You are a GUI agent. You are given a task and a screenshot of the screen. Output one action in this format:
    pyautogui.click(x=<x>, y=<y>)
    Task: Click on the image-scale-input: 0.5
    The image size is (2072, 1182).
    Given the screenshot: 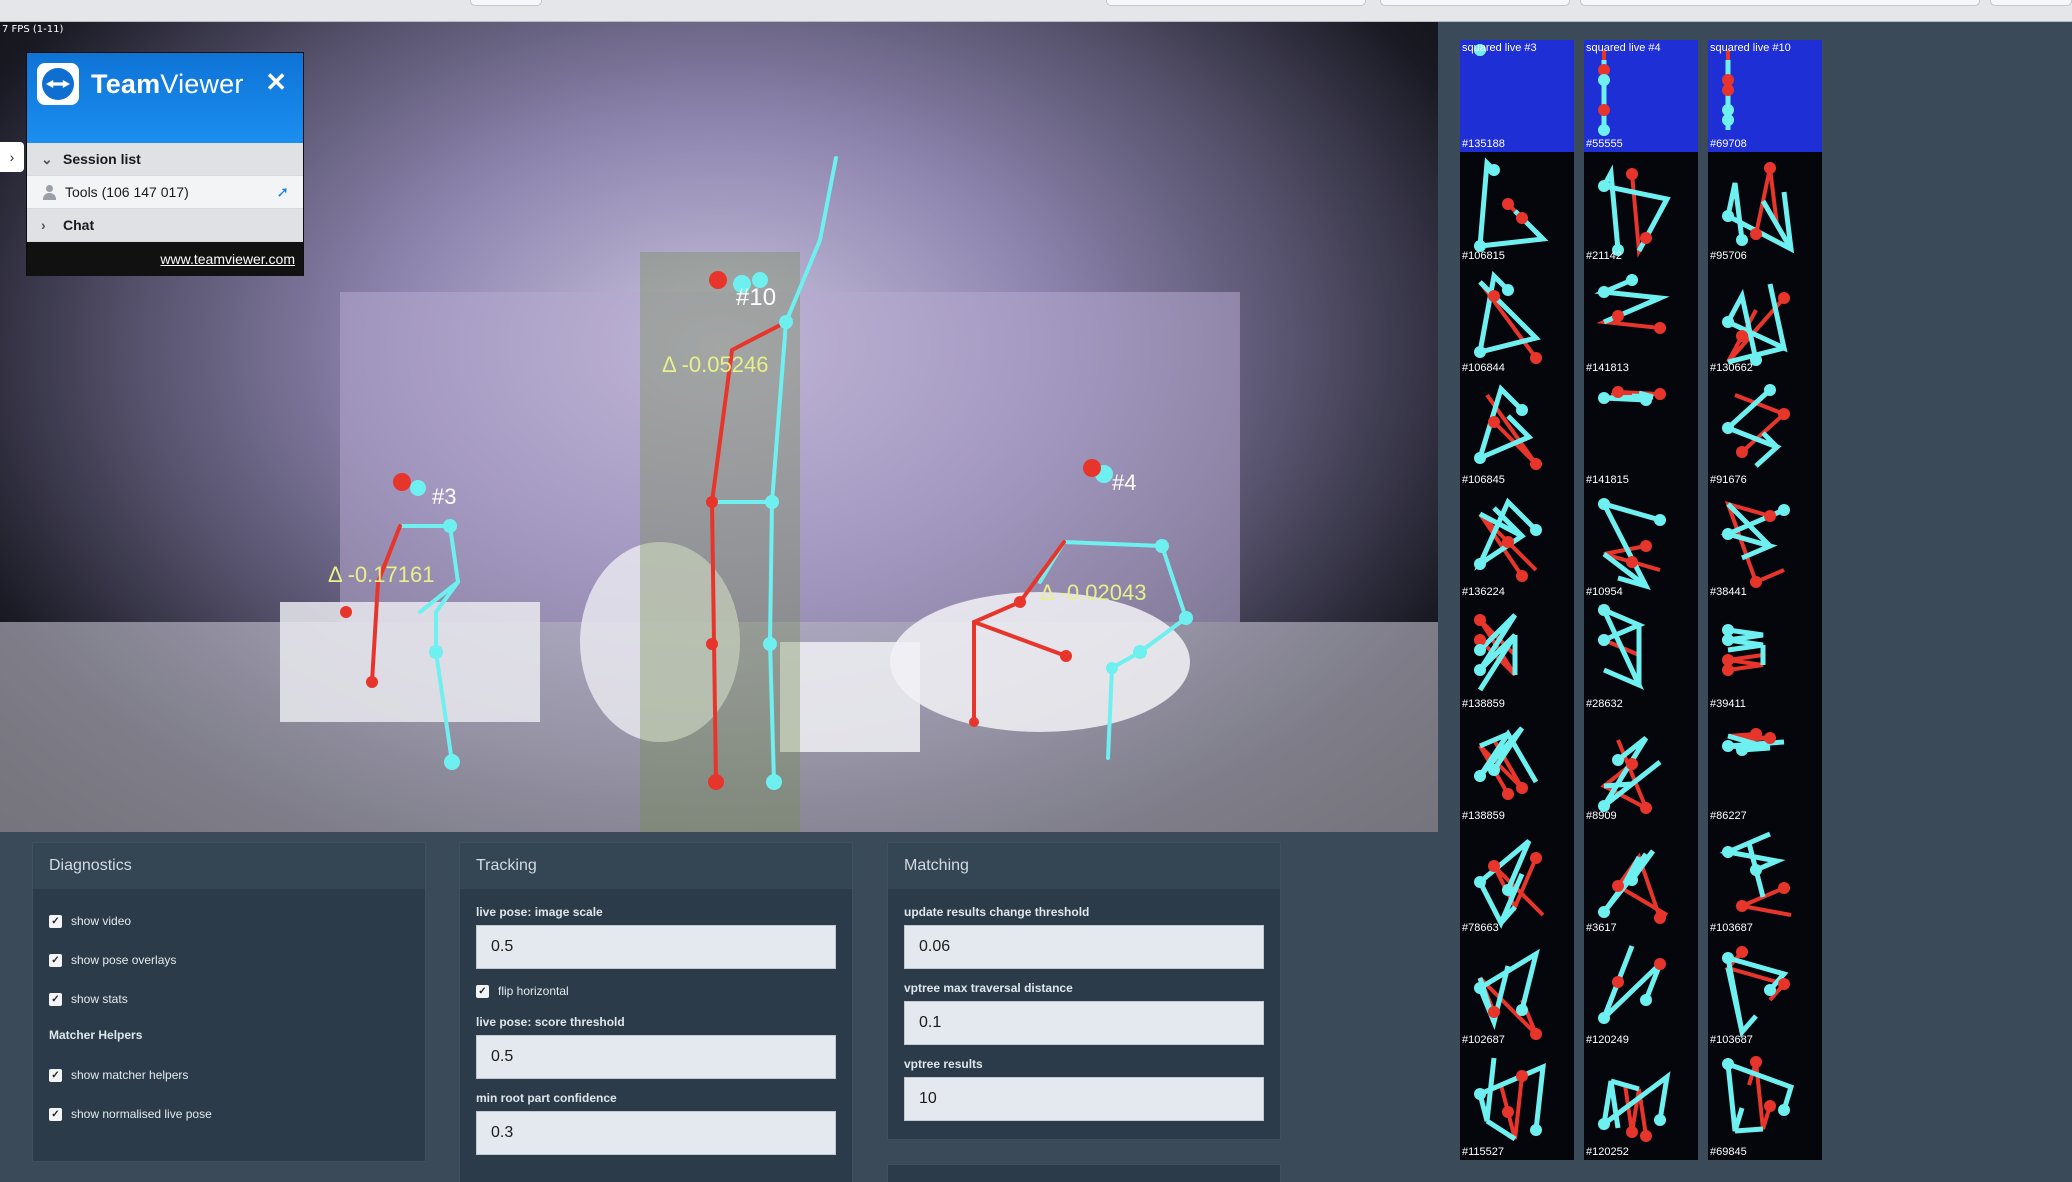 What is the action you would take?
    pyautogui.click(x=656, y=947)
    